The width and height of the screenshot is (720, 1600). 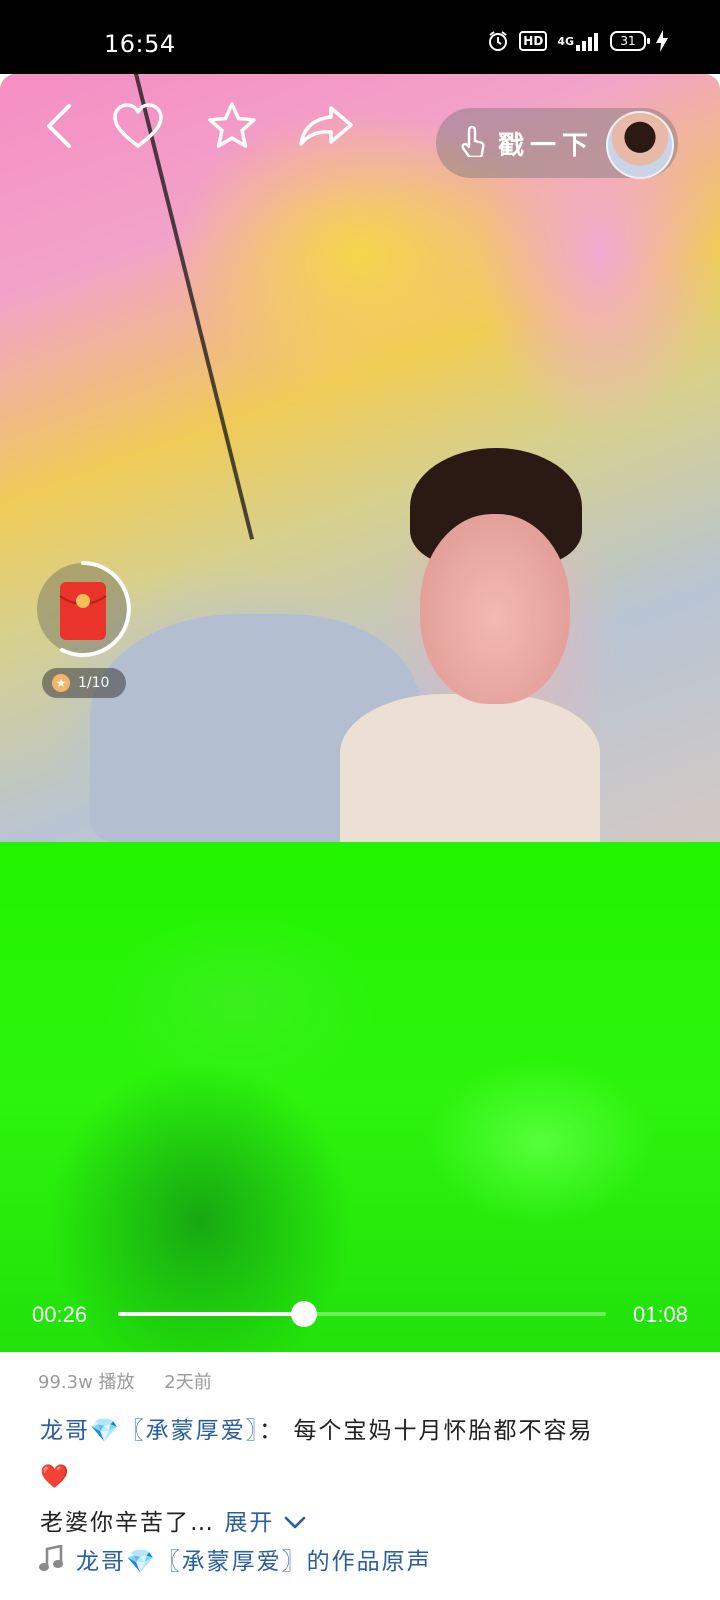 I want to click on poke-button: 戳一下, so click(x=557, y=143).